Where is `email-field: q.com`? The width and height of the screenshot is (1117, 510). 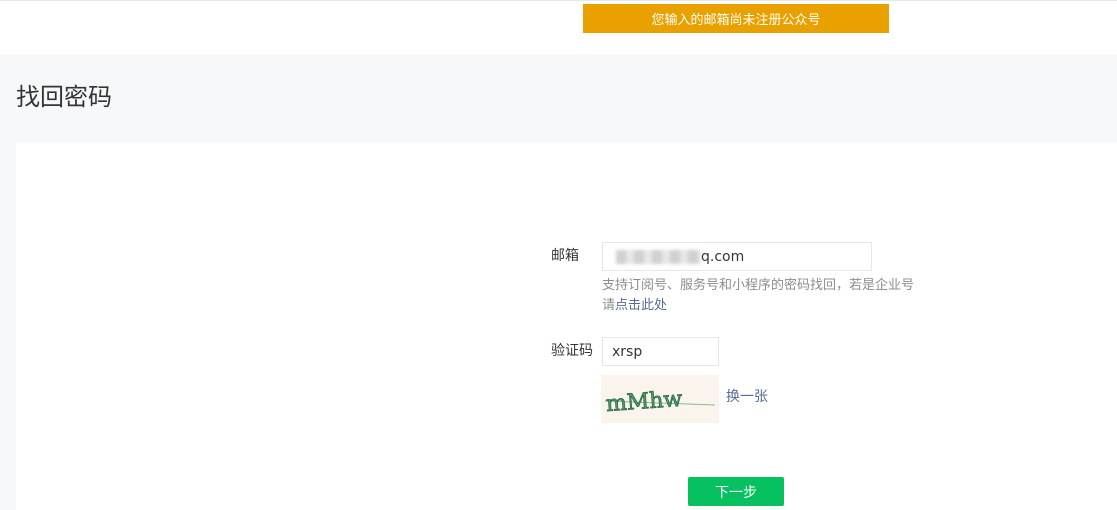 email-field: q.com is located at coordinates (737, 256).